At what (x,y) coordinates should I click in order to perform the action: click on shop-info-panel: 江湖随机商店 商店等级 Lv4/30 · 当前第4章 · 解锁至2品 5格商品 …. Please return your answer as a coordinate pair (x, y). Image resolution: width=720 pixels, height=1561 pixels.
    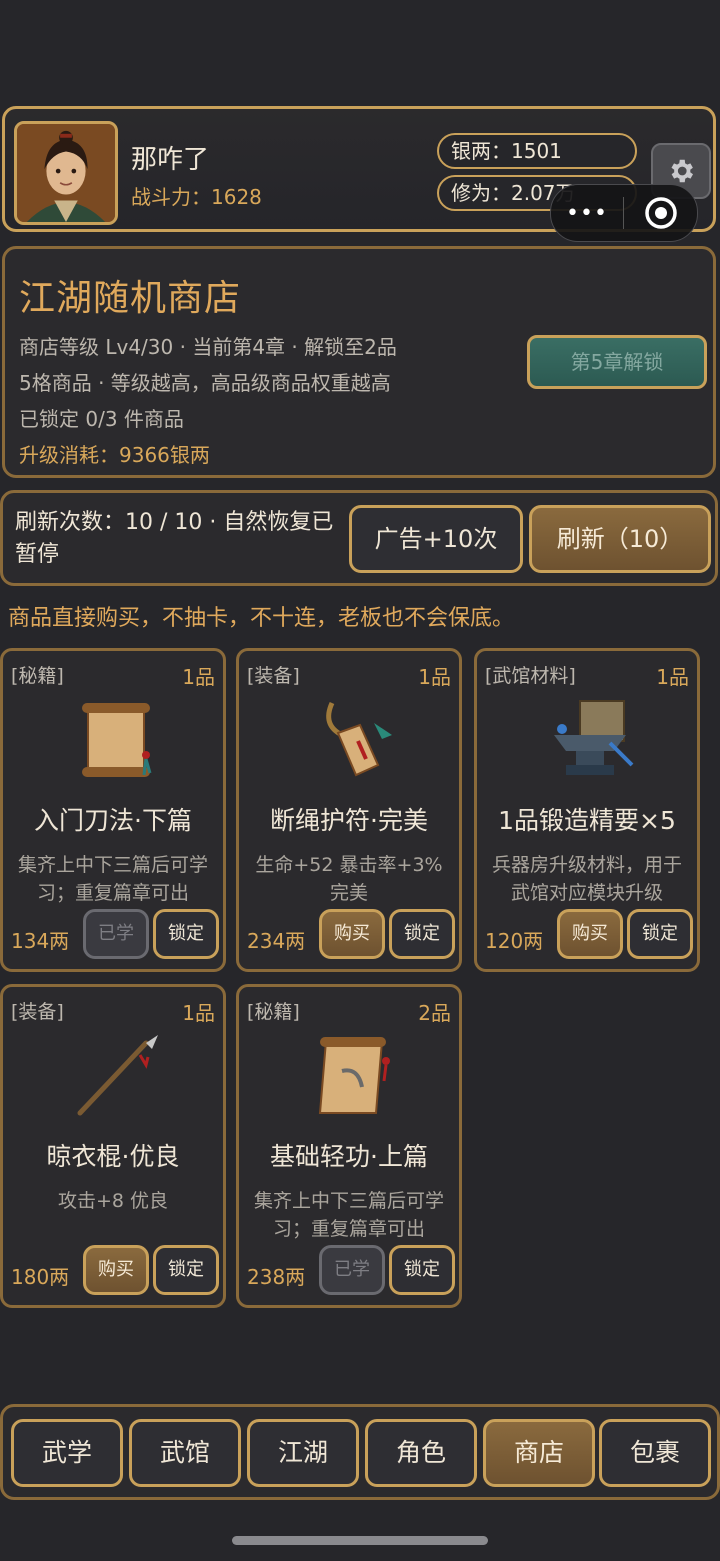
    Looking at the image, I should click on (359, 362).